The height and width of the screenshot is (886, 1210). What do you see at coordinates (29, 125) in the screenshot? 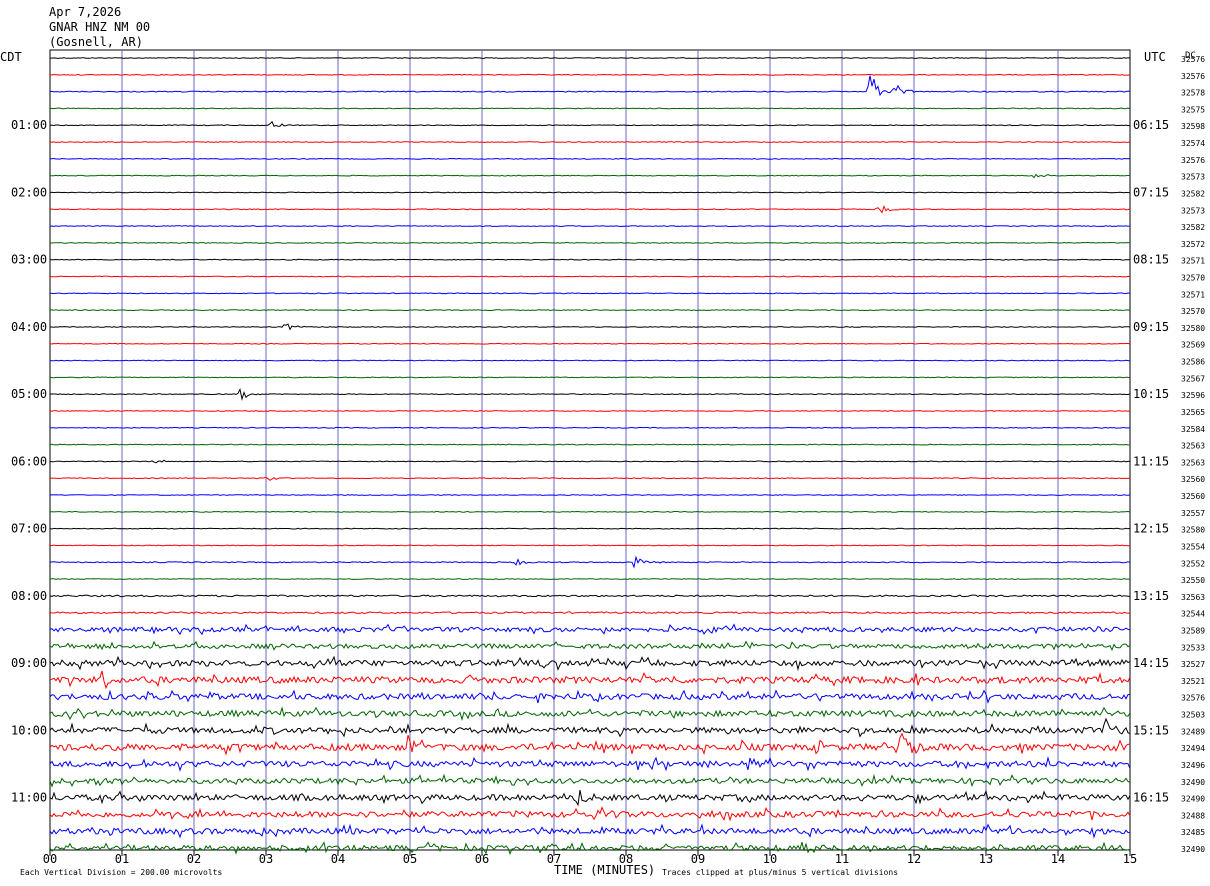
I see `left-hour-label: 01:00` at bounding box center [29, 125].